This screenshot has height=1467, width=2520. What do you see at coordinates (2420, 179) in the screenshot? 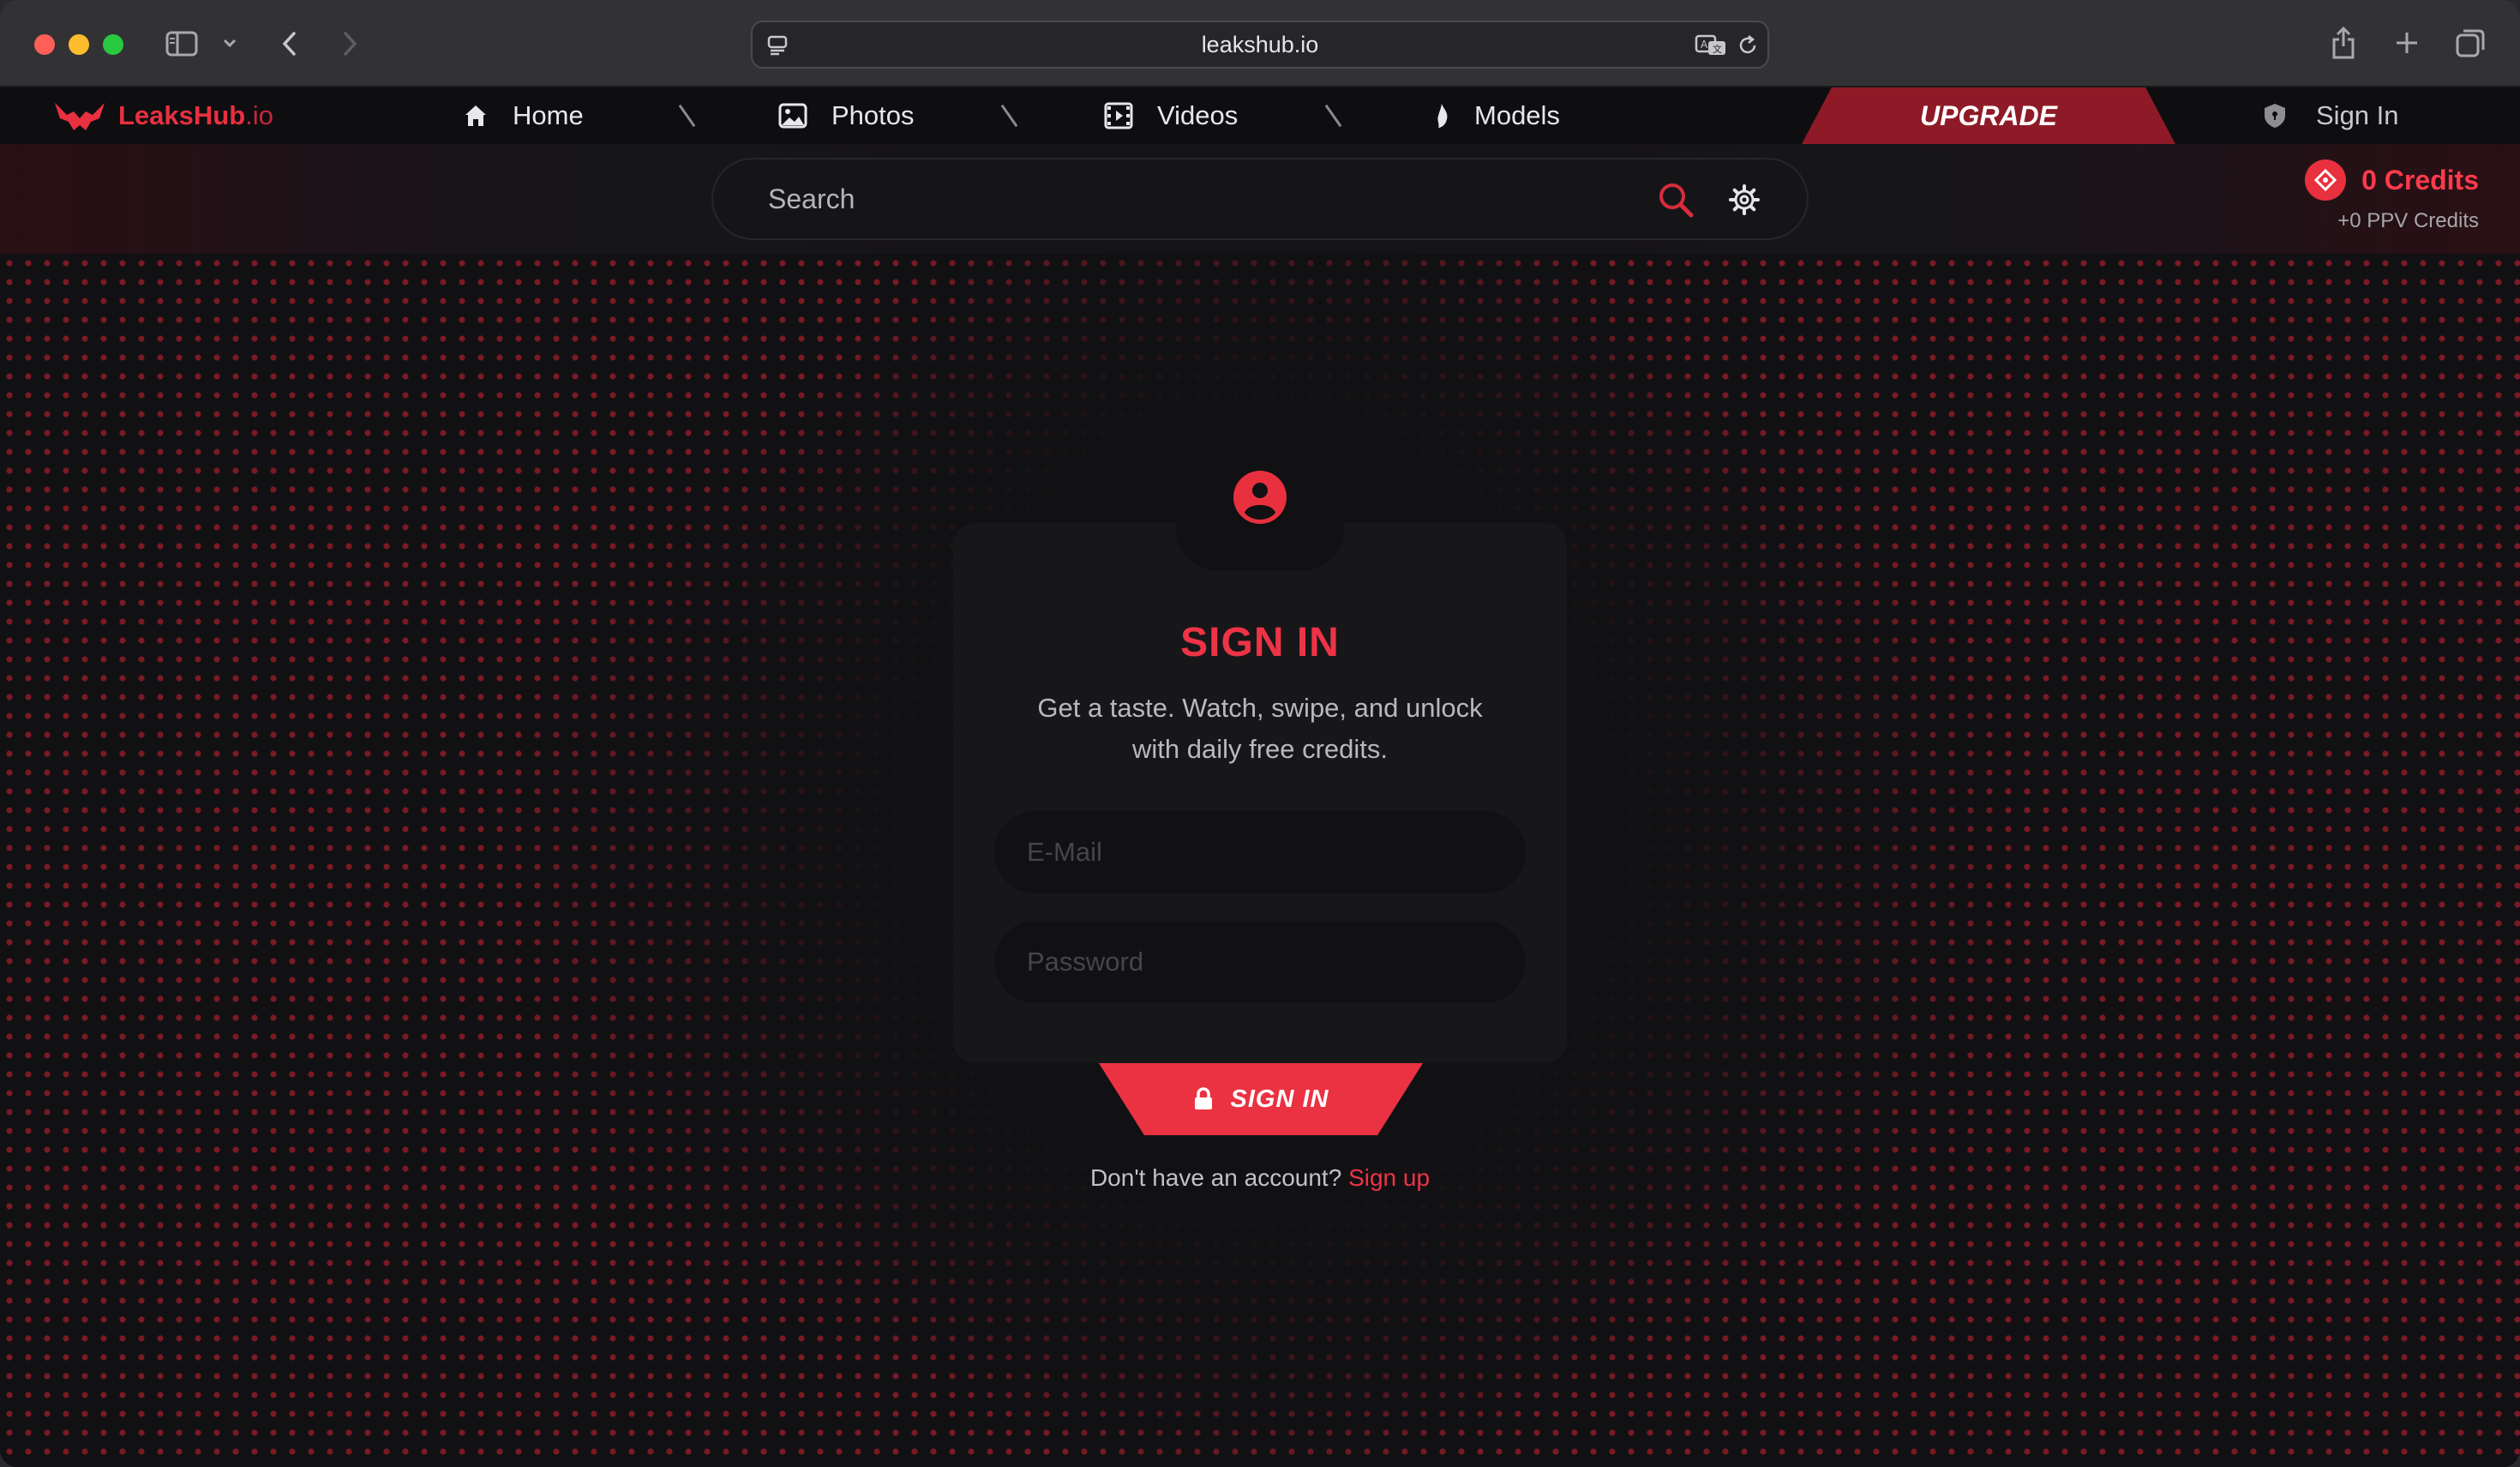
I see `credits-count: 0 Credits` at bounding box center [2420, 179].